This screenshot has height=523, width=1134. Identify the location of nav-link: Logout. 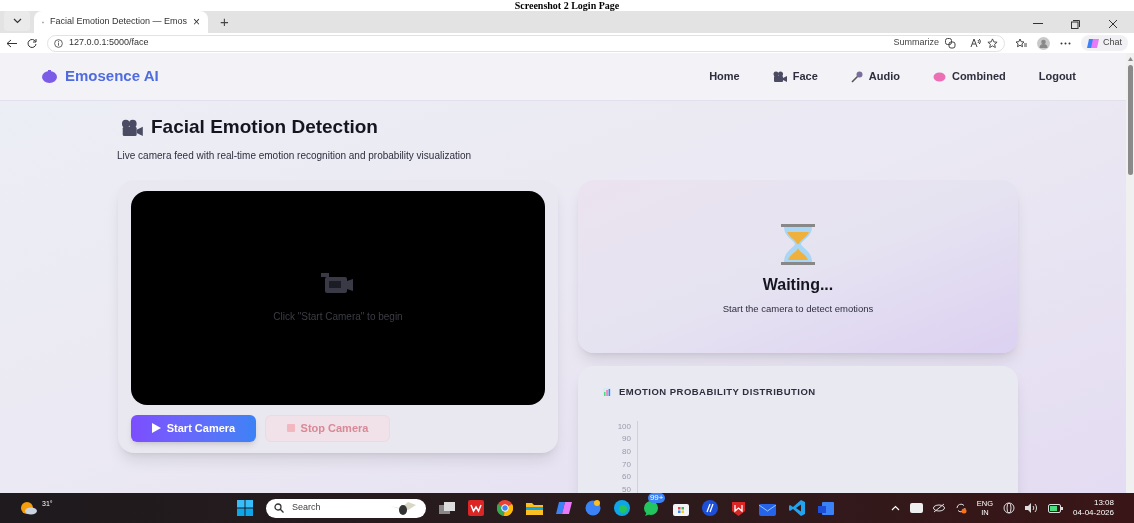
(1057, 76).